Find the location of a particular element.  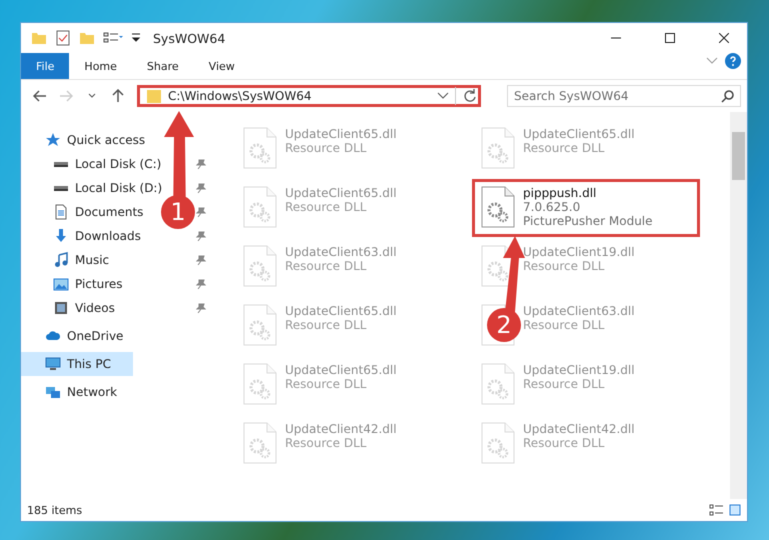

ribbon-tab: Home is located at coordinates (100, 66).